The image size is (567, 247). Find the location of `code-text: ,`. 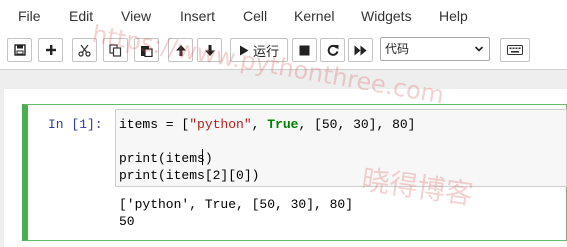

code-text: , is located at coordinates (259, 124).